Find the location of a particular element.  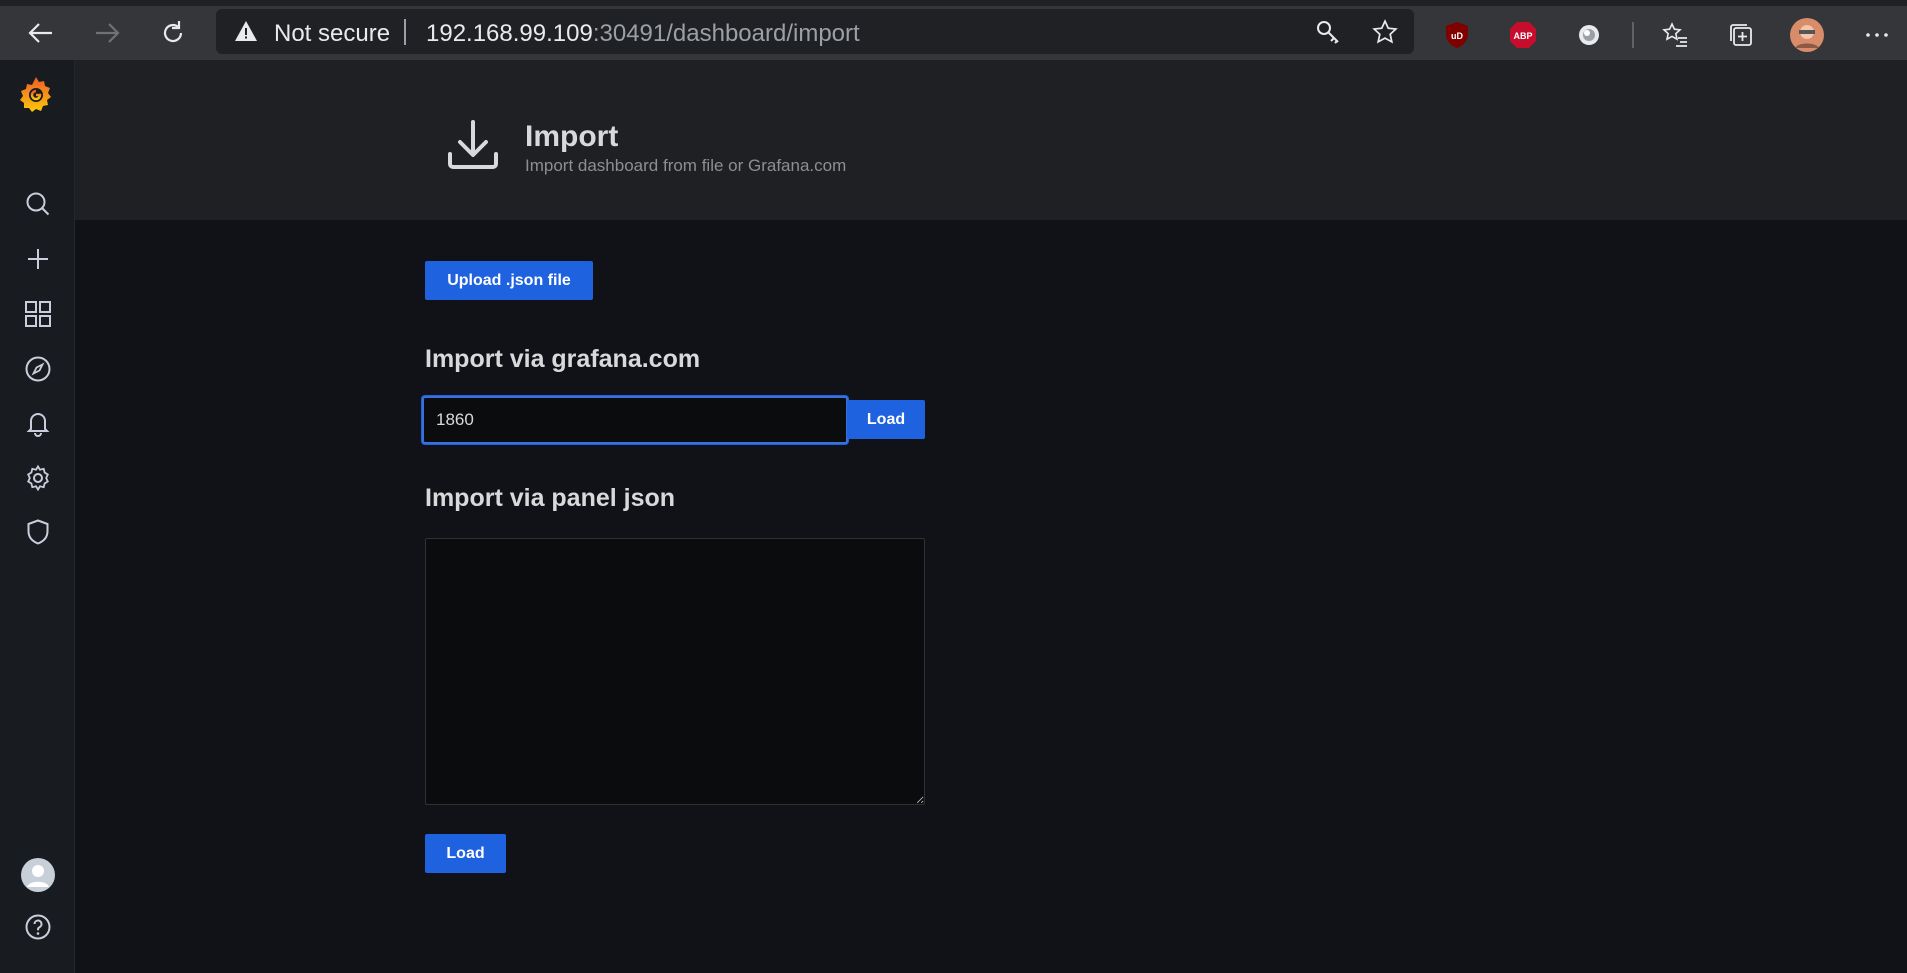

sidebar-item-explore is located at coordinates (38, 369).